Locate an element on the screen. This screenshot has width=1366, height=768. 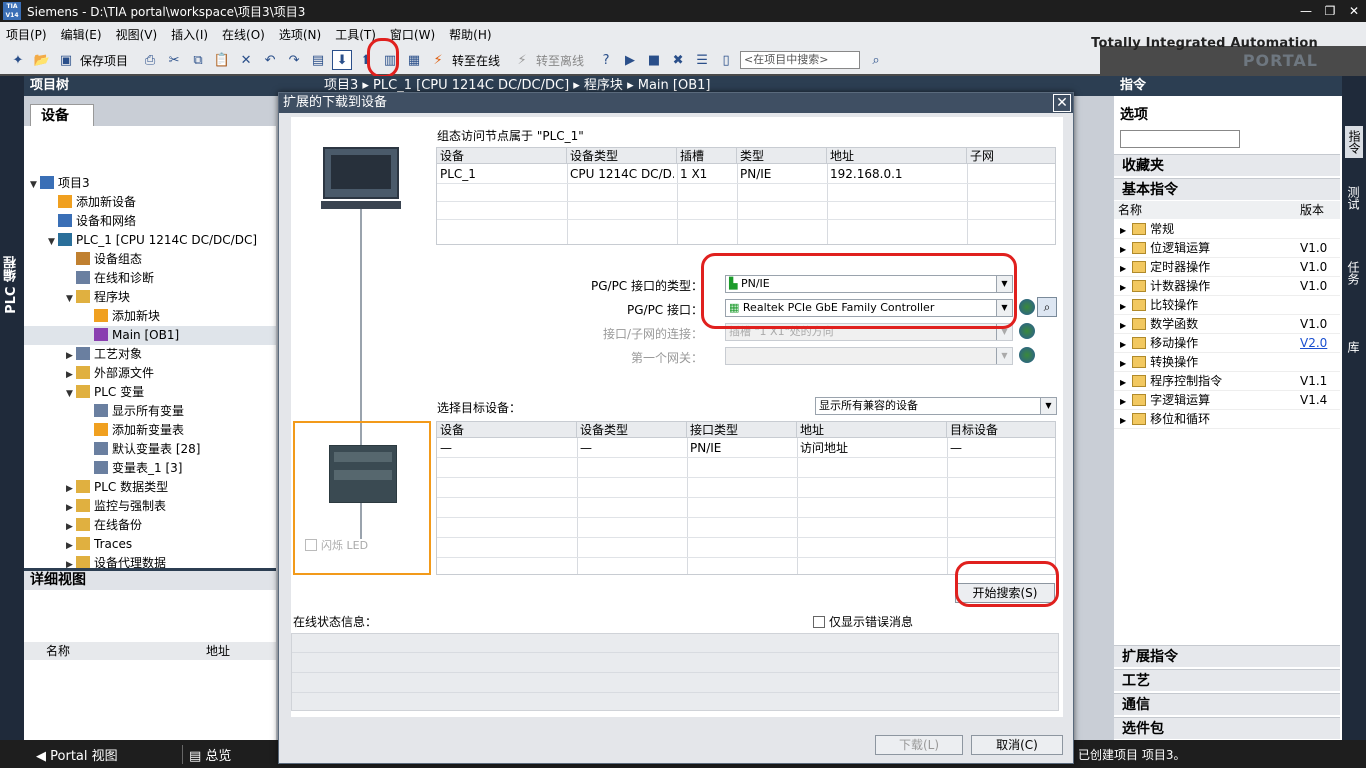
new-project-icon: ✦ is located at coordinates (18, 60).